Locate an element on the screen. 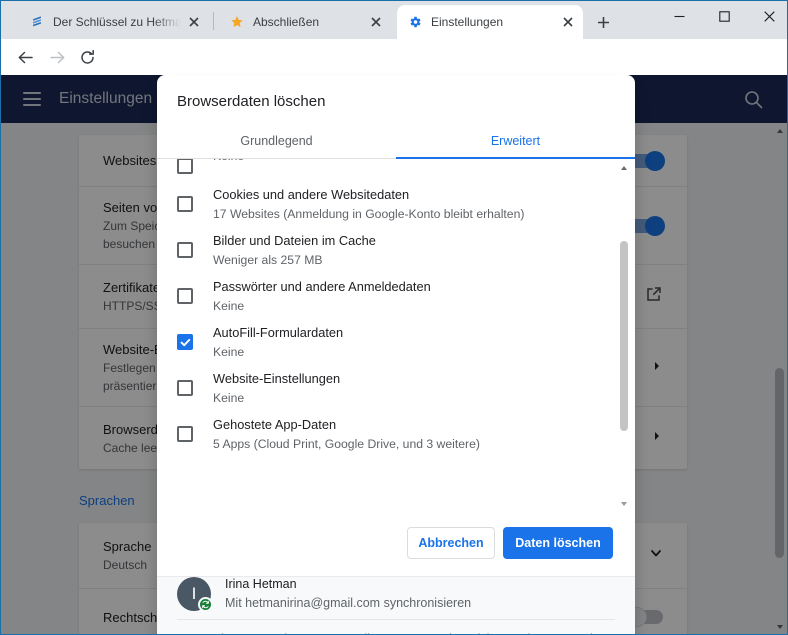 The height and width of the screenshot is (635, 788). browser-tab-3: Einstellungen is located at coordinates (490, 22).